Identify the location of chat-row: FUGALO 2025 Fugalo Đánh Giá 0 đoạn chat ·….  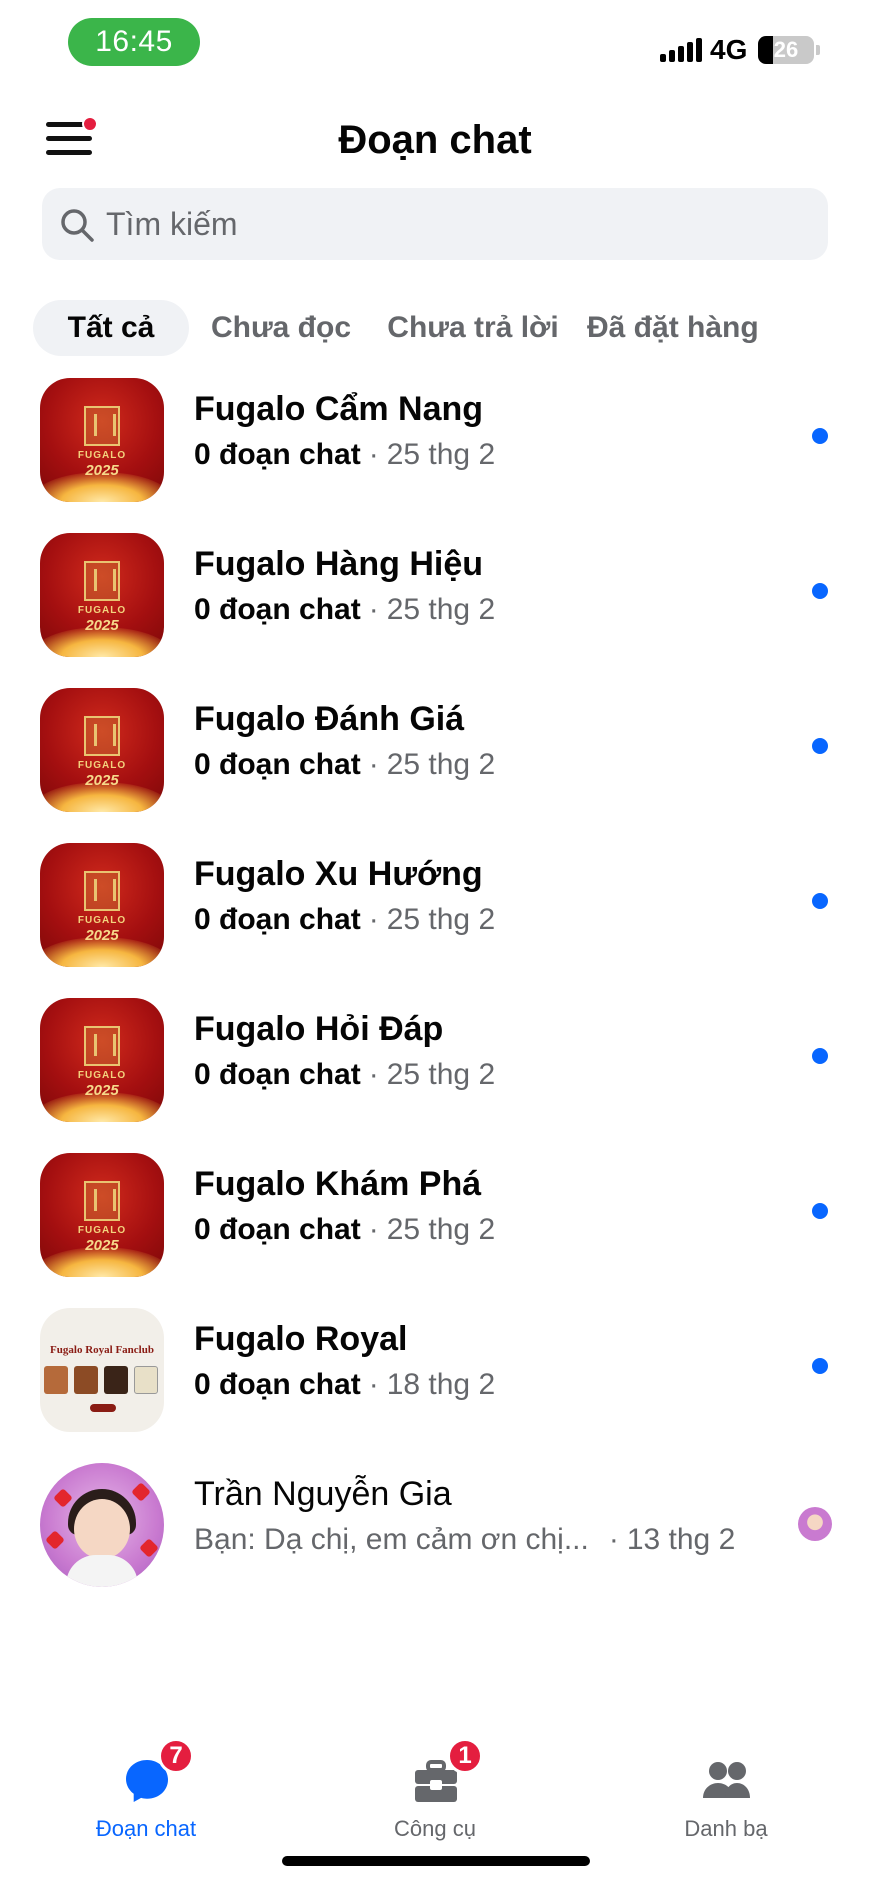
(435, 737).